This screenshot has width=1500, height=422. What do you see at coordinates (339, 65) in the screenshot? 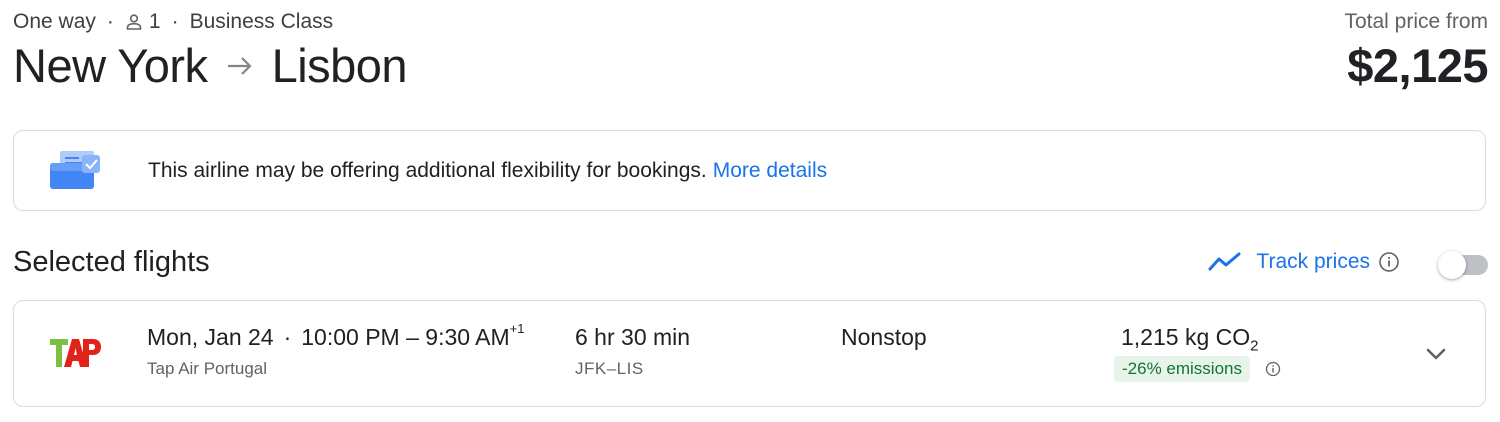
I see `destination-city: Lisbon` at bounding box center [339, 65].